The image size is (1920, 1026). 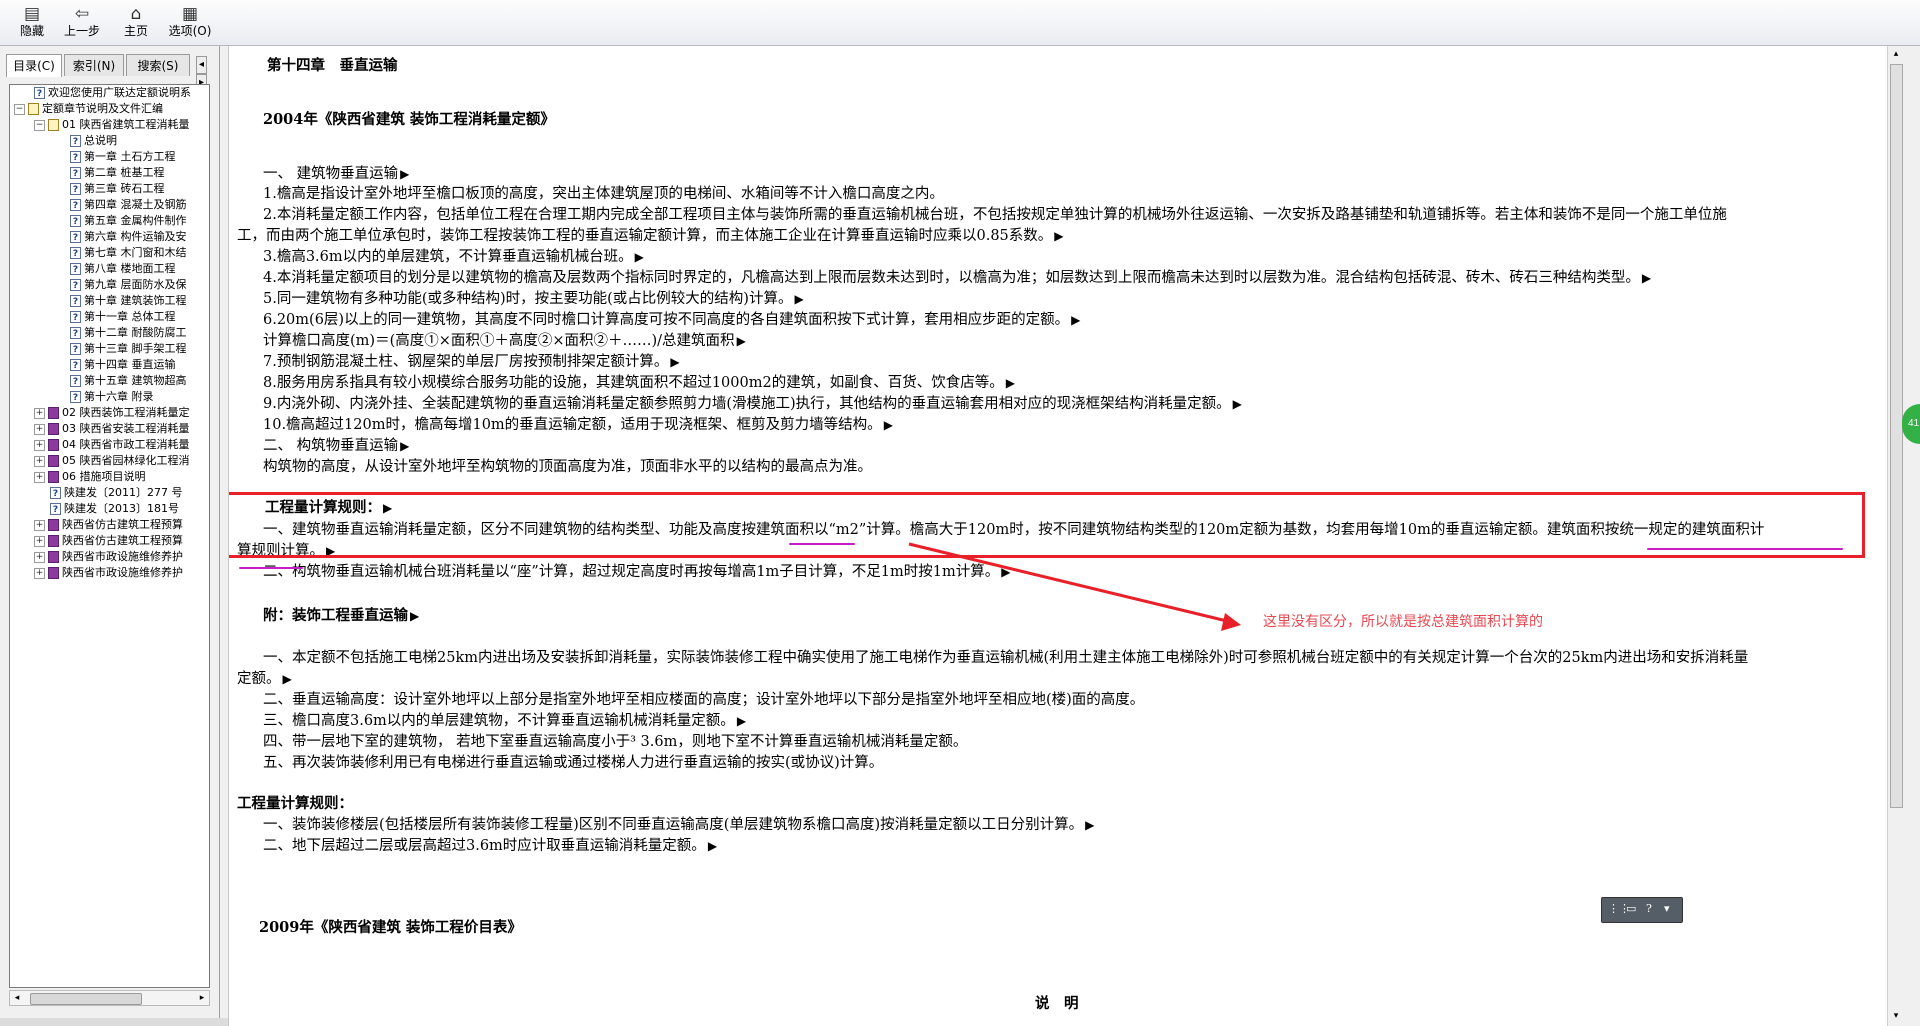 What do you see at coordinates (128, 253) in the screenshot?
I see `tree-item: ? 第七章 木门窗和木结` at bounding box center [128, 253].